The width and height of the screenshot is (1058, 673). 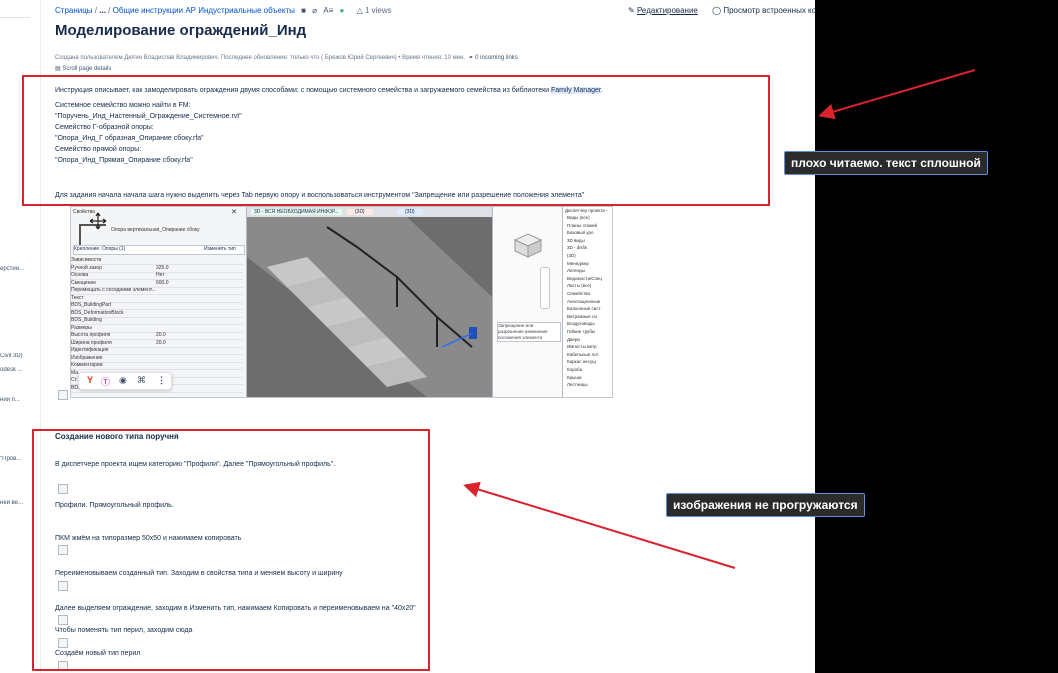 I want to click on annotation-note: изображения не прогружаются, so click(x=765, y=505).